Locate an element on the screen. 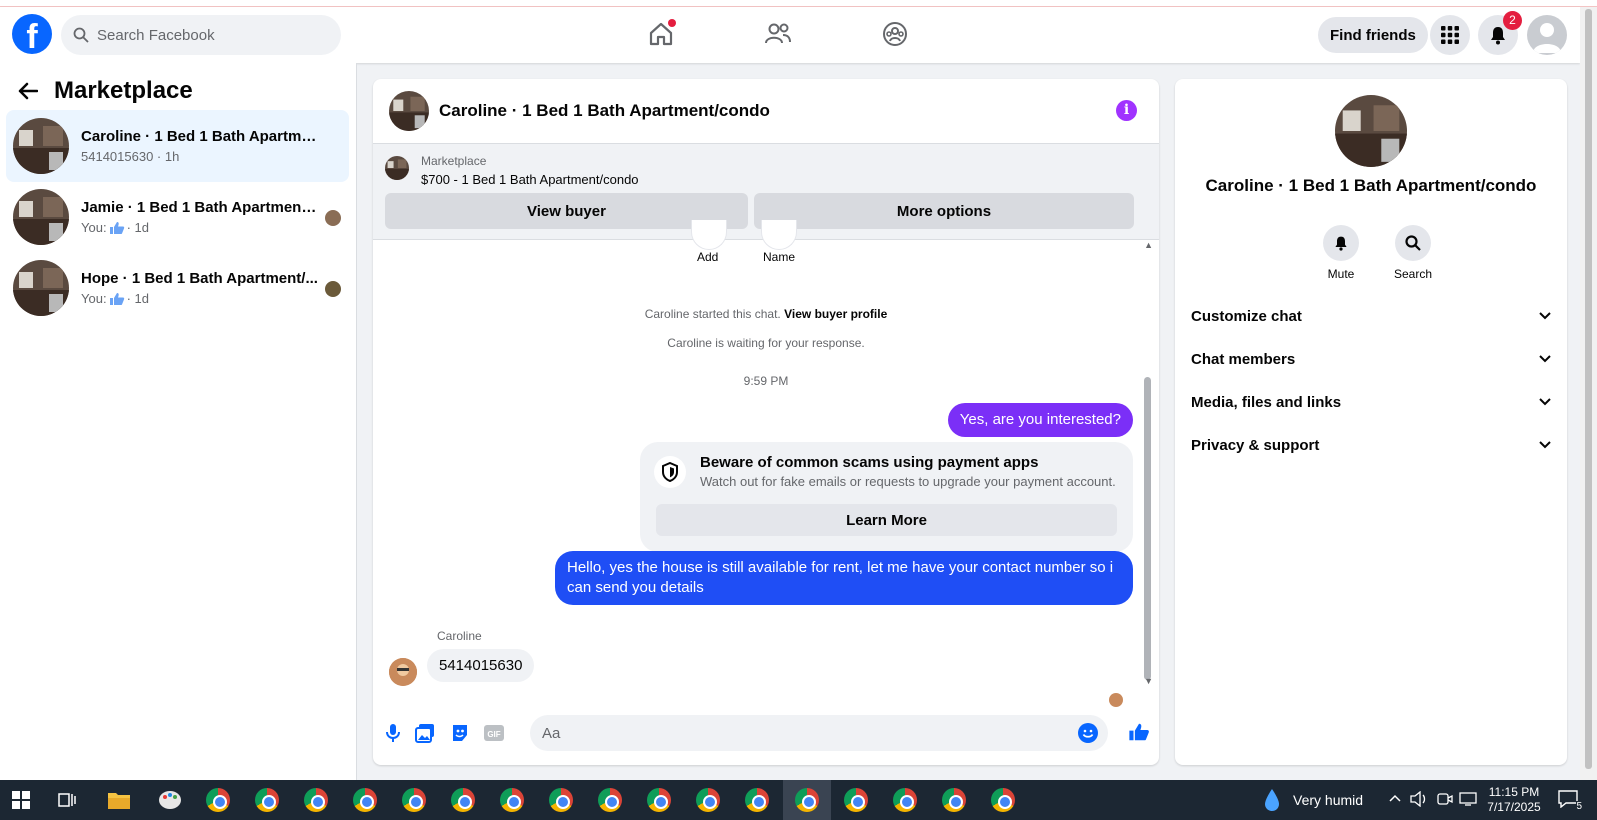  page-scrollbar-thumb is located at coordinates (1588, 389).